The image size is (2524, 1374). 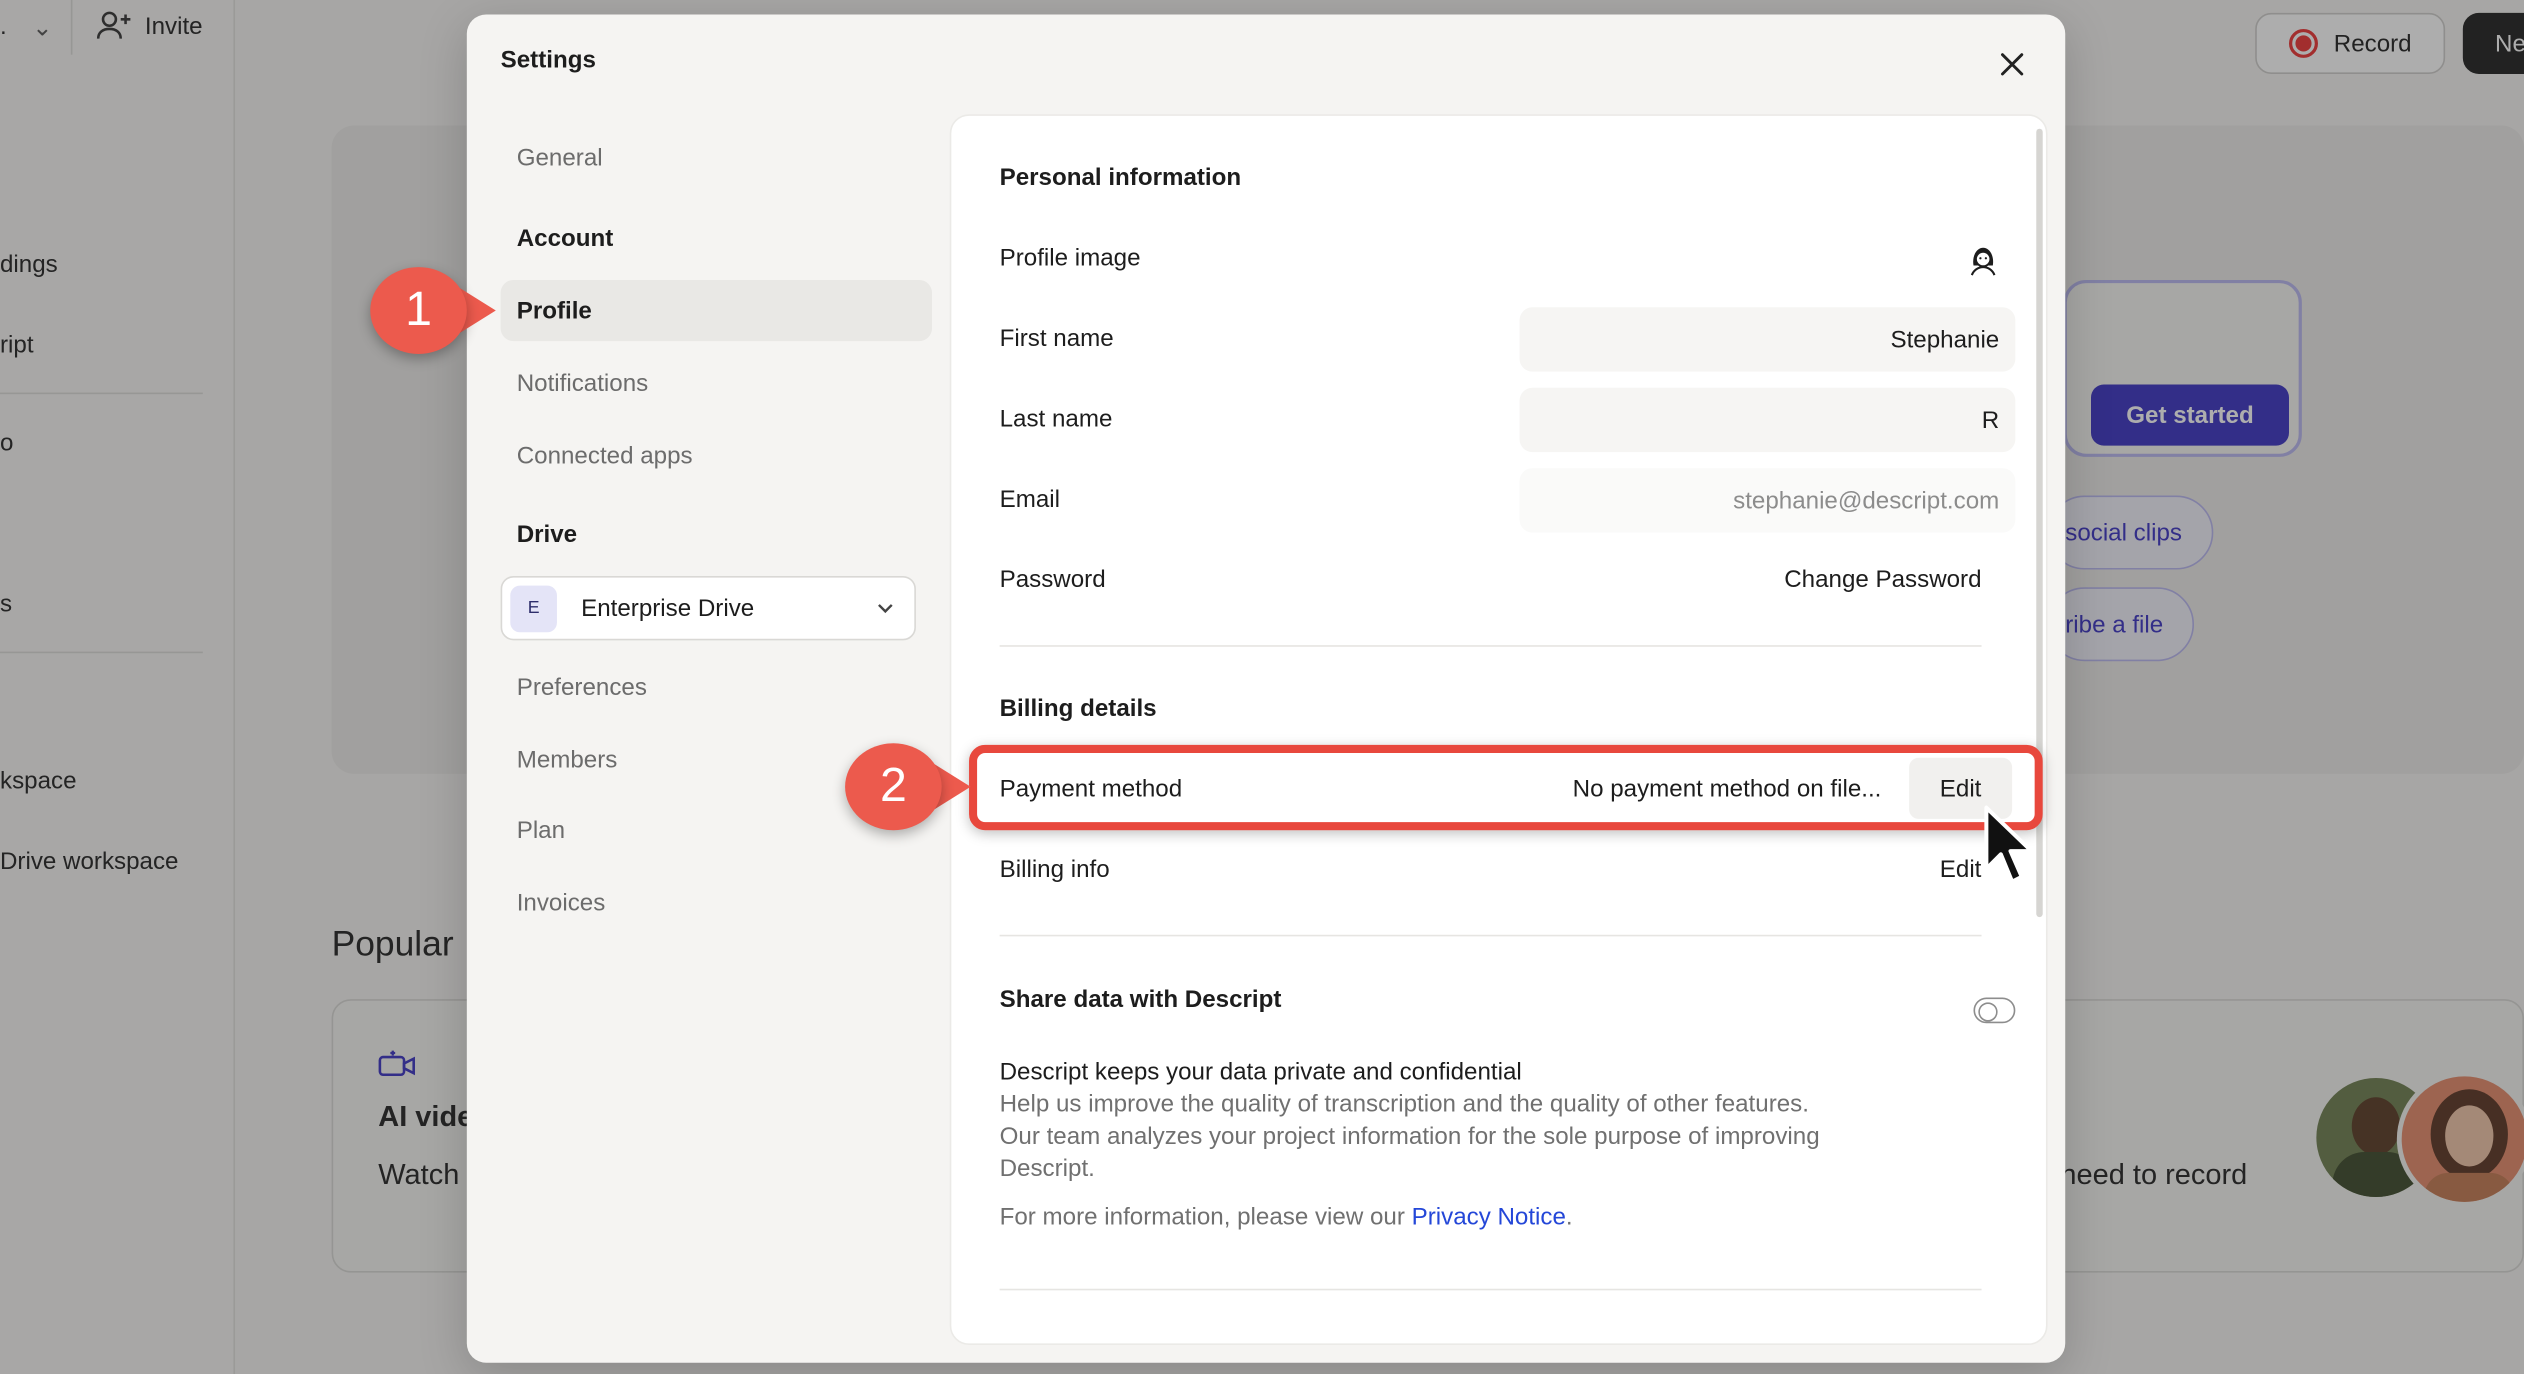 I want to click on nav-item-general: General, so click(x=716, y=157).